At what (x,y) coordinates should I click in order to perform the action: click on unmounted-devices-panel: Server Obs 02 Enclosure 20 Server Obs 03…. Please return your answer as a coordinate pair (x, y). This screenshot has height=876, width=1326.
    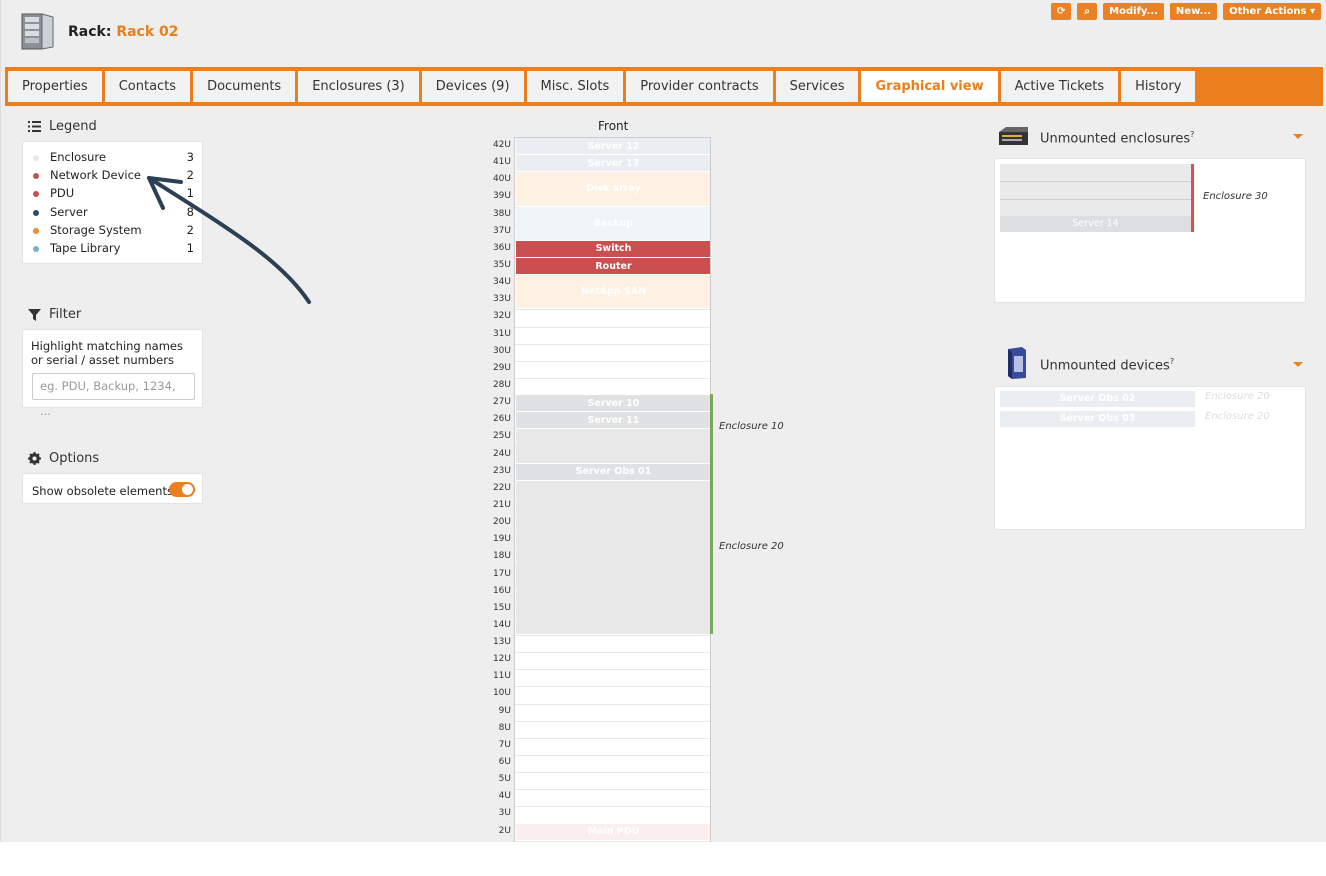
    Looking at the image, I should click on (1150, 458).